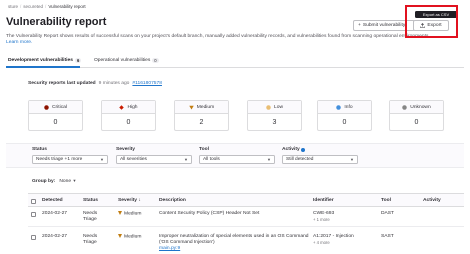  Describe the element at coordinates (155, 60) in the screenshot. I see `tab-count-badge: 0` at that location.